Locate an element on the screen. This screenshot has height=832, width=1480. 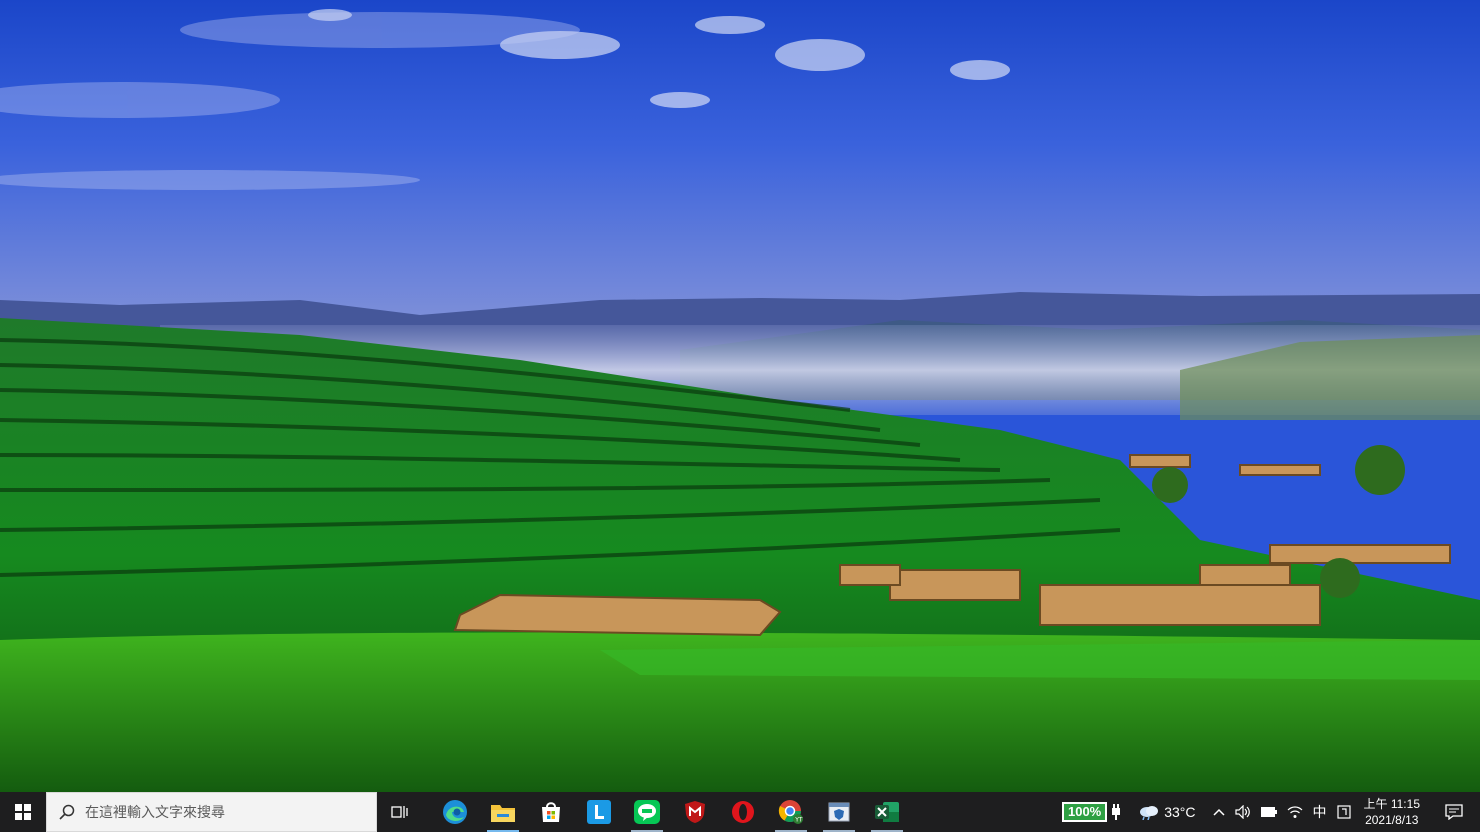
file-explorer-icon is located at coordinates (503, 813).